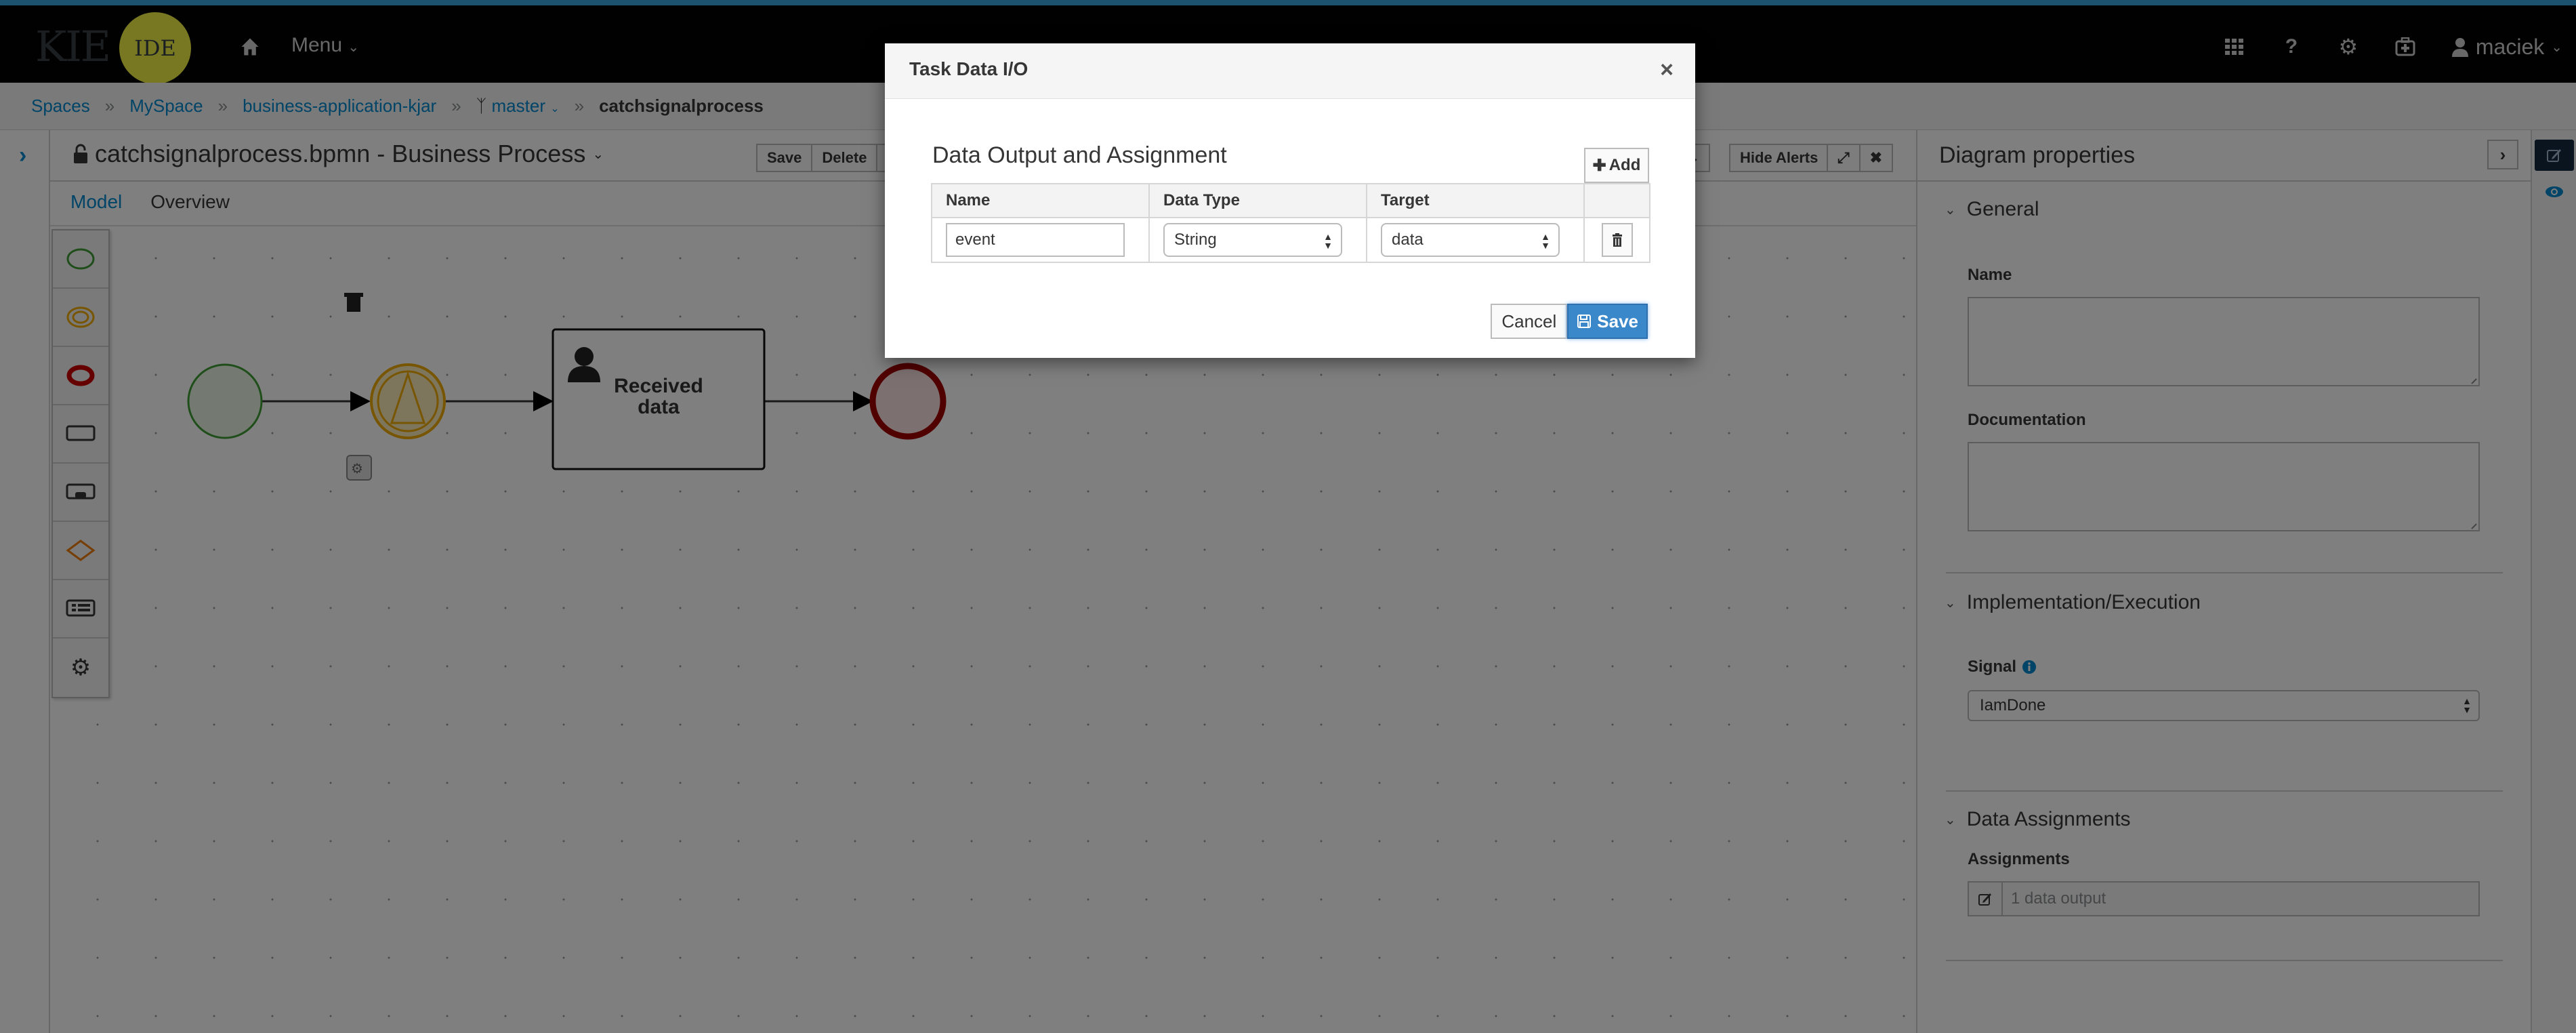 The width and height of the screenshot is (2576, 1033). What do you see at coordinates (1290, 71) in the screenshot?
I see `modal-header: Task Data I/O ×` at bounding box center [1290, 71].